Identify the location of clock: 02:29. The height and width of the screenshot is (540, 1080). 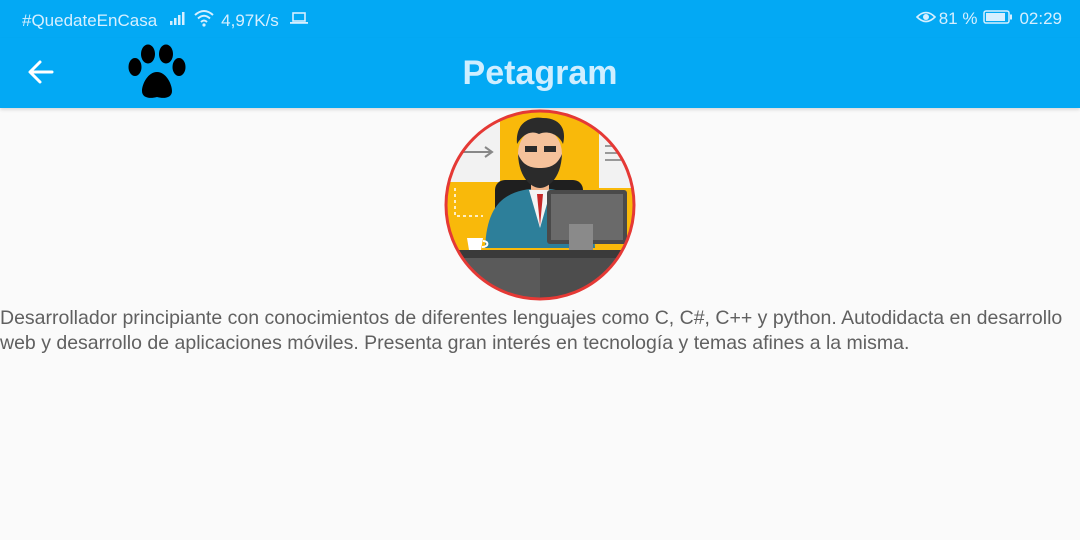
(1040, 18).